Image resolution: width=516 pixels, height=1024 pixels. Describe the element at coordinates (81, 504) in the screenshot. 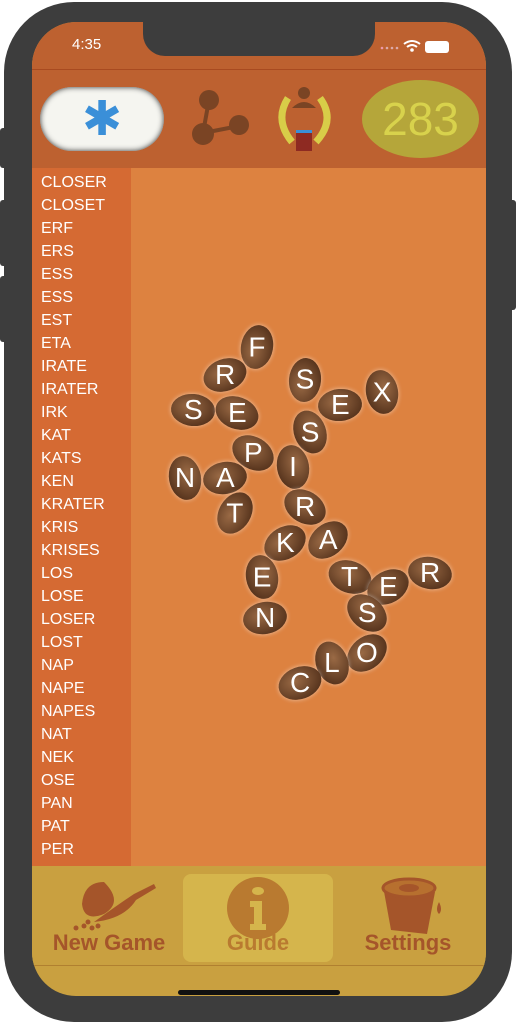

I see `word-list-item: KRATER` at that location.